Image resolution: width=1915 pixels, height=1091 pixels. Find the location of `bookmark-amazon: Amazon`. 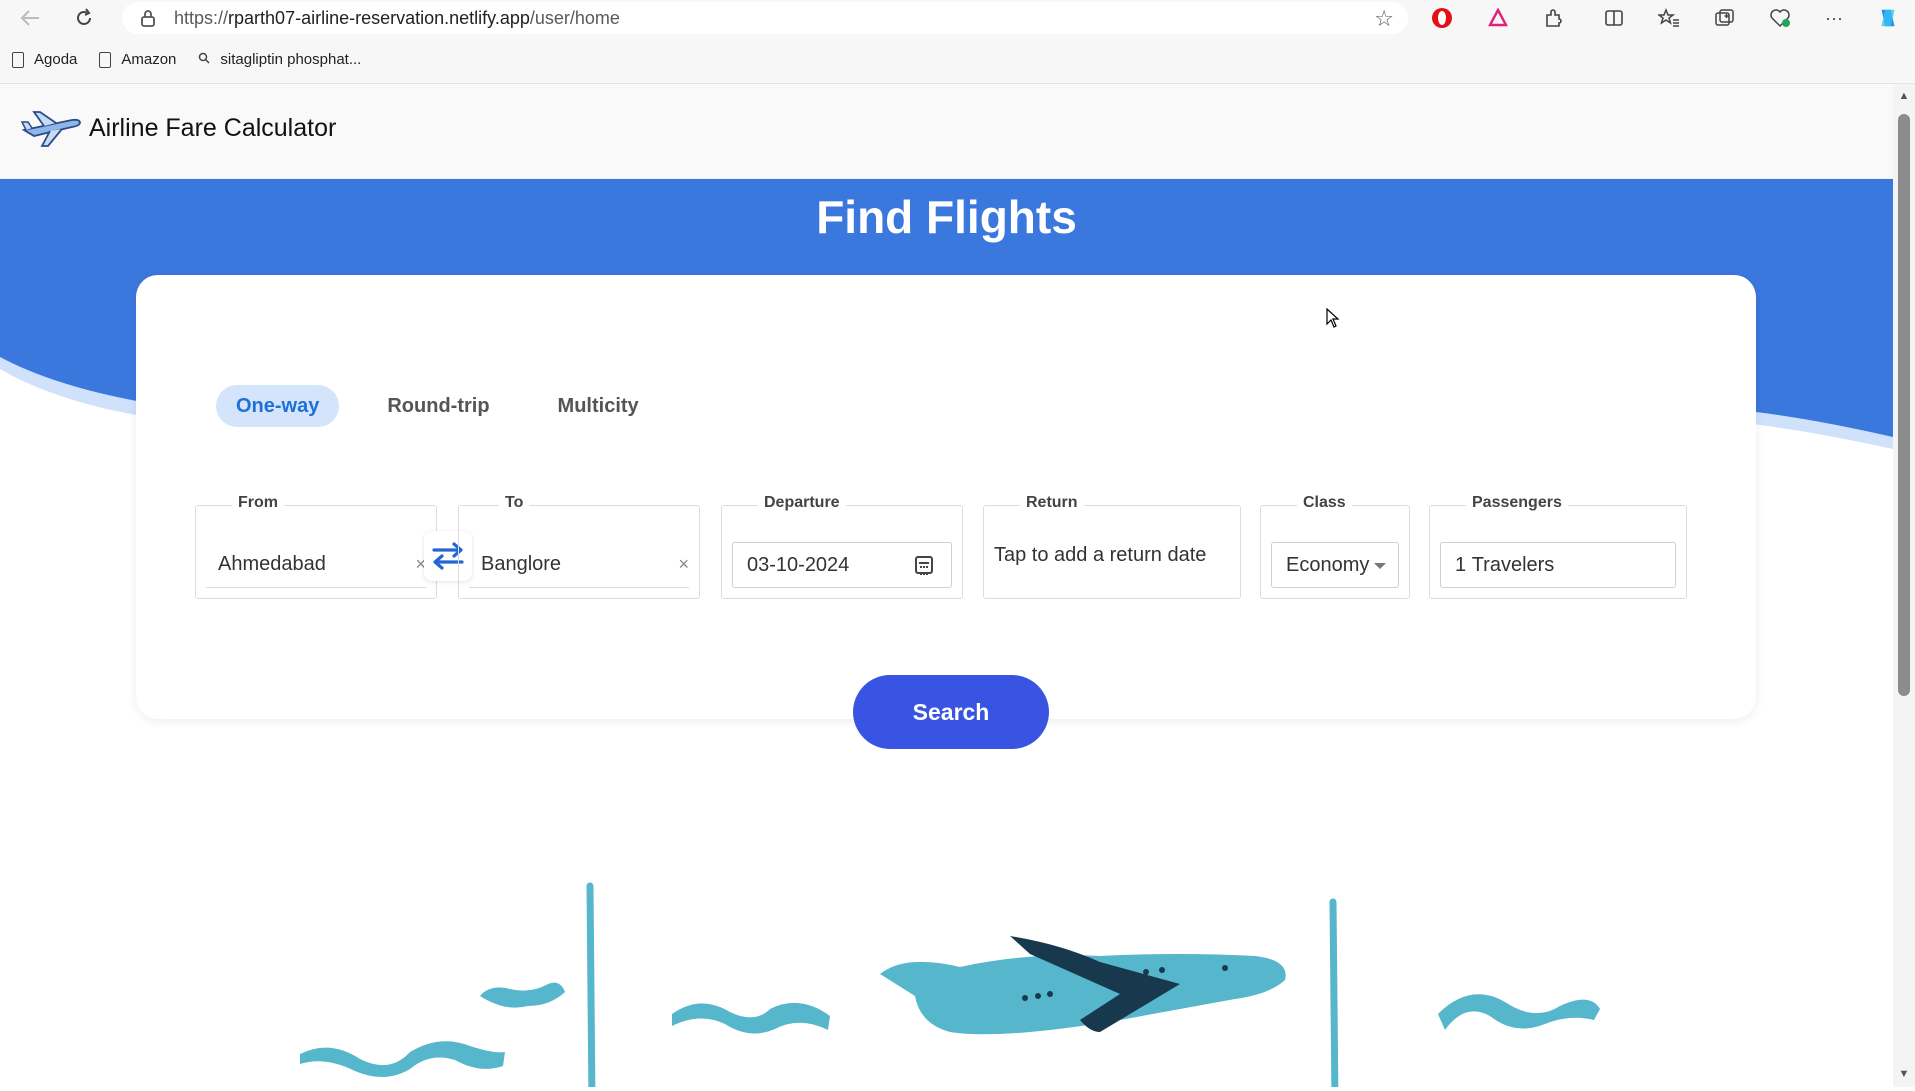

bookmark-amazon: Amazon is located at coordinates (137, 59).